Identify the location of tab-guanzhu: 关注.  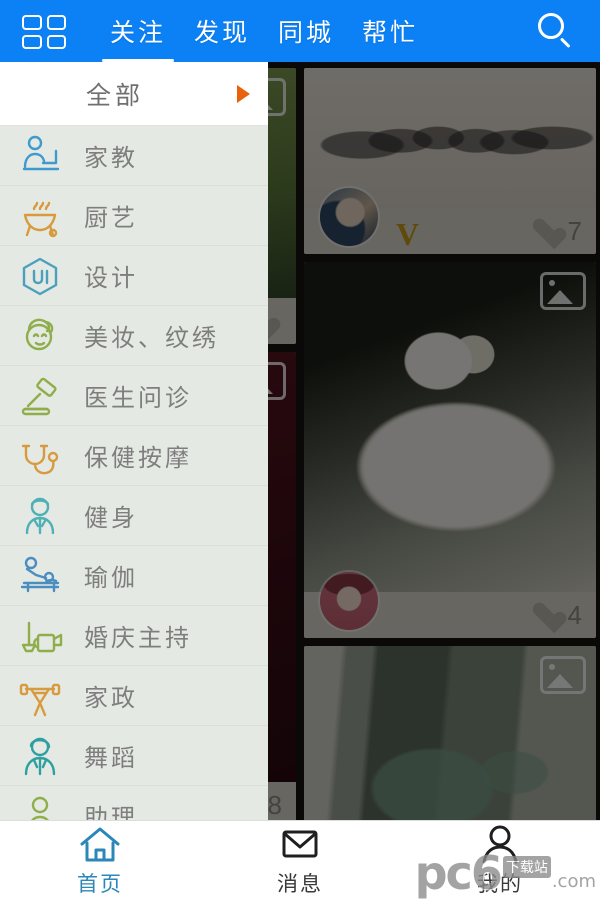
(138, 31).